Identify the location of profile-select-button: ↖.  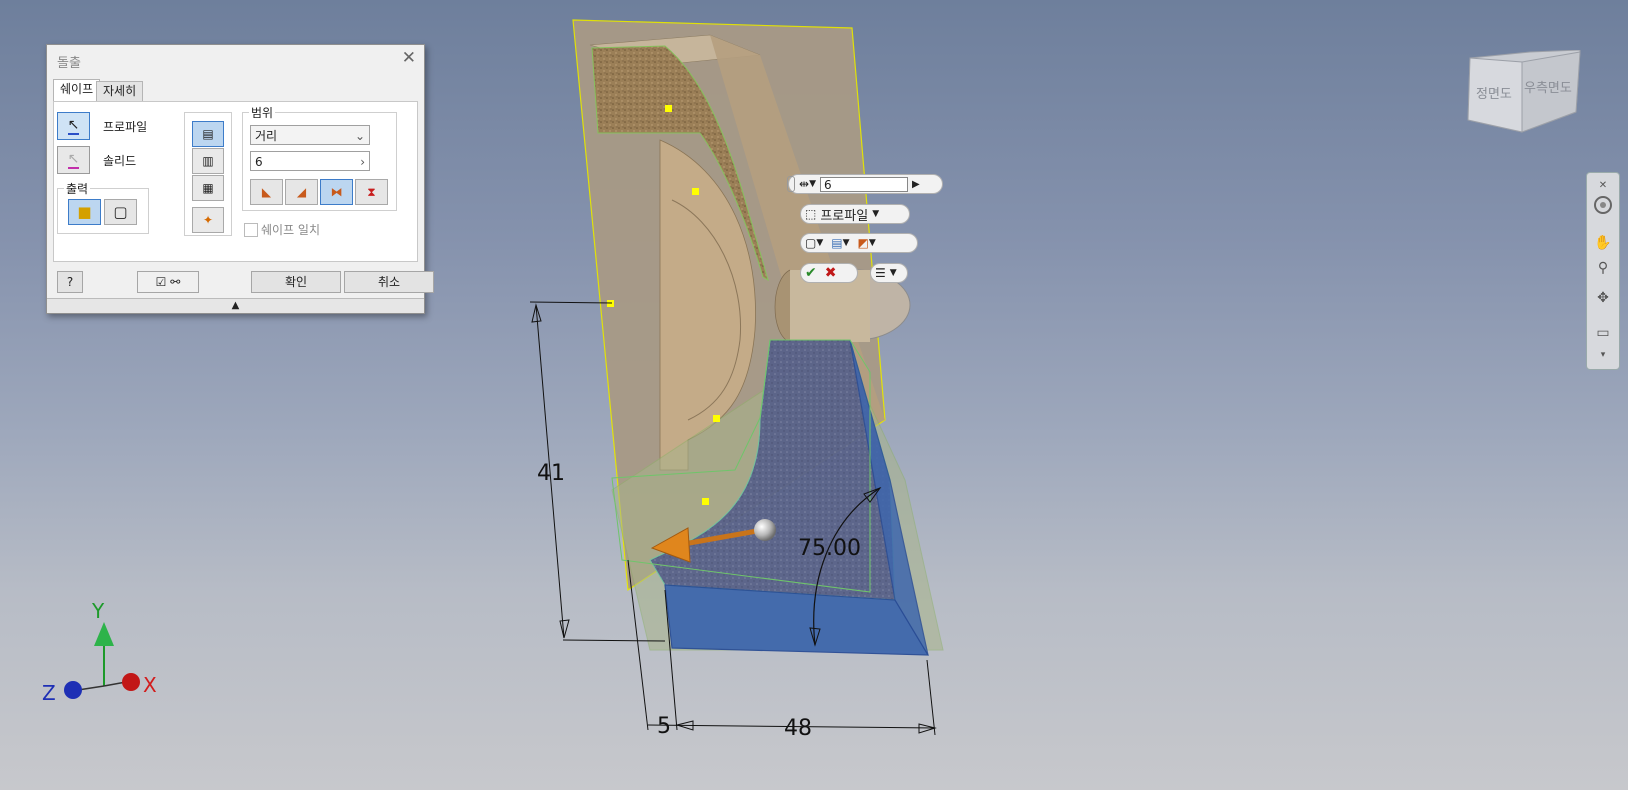
(73, 126).